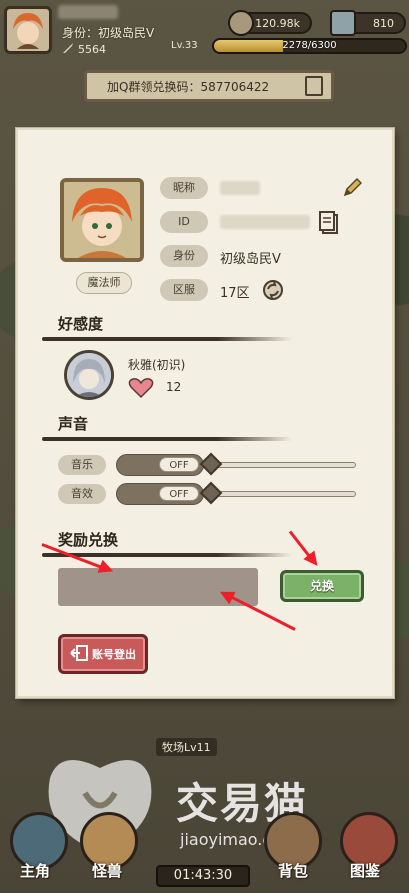 The height and width of the screenshot is (893, 409). I want to click on gold-resource: 120.98k, so click(270, 23).